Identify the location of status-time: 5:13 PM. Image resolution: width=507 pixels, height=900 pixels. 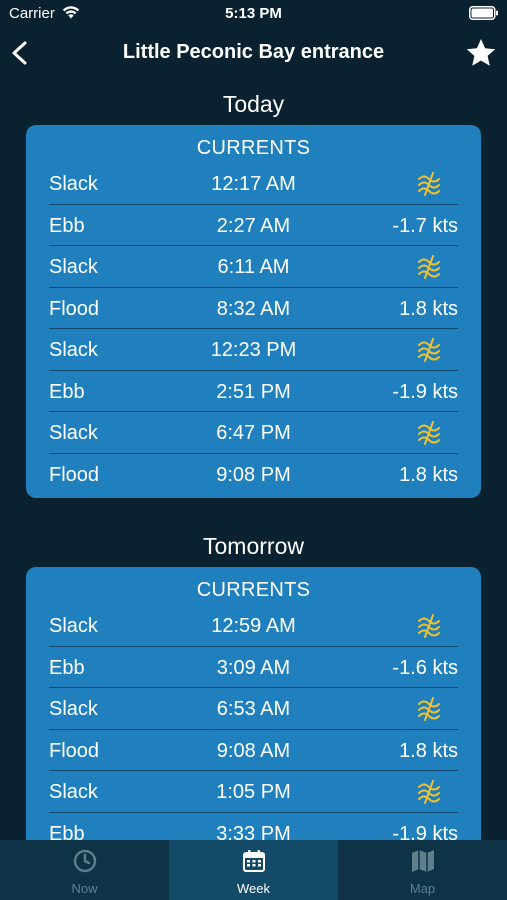
(253, 13).